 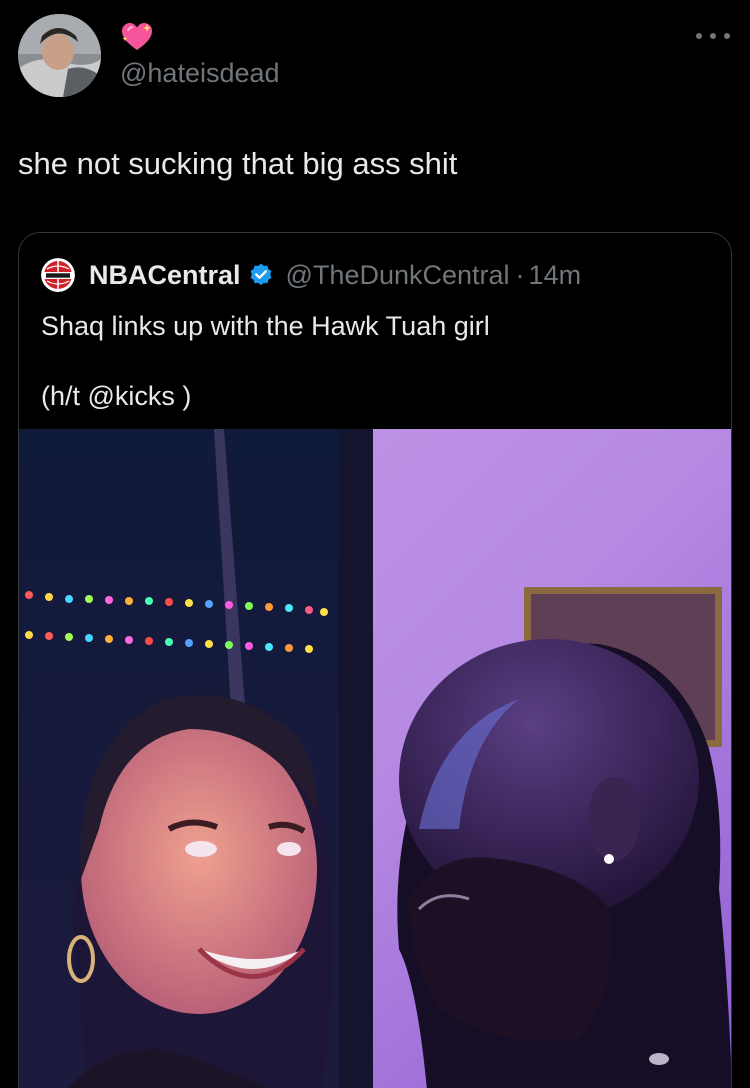 I want to click on author-handle: @hateisdead, so click(x=200, y=73).